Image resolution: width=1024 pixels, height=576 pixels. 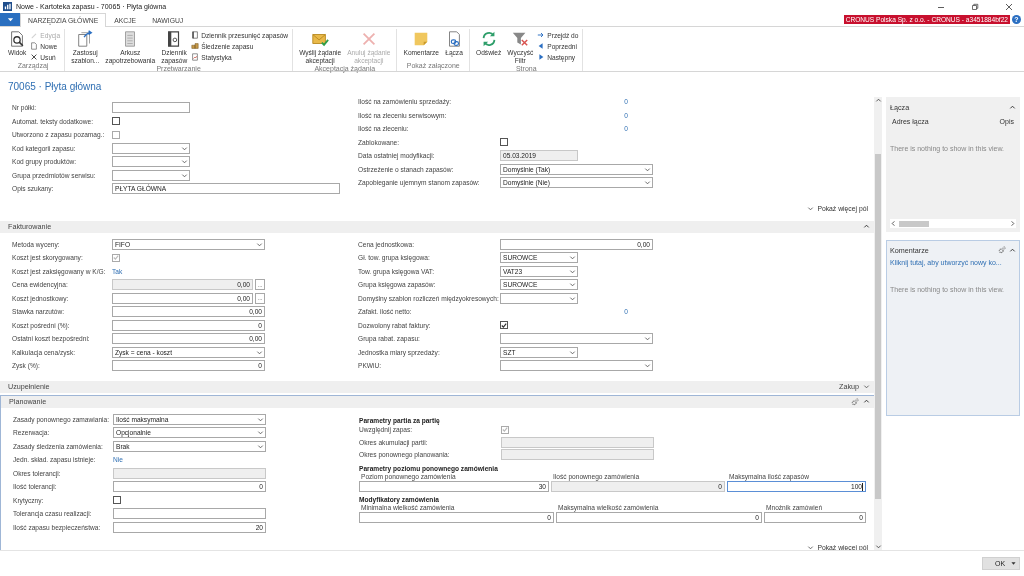 What do you see at coordinates (520, 39) in the screenshot?
I see `filter-clear-icon` at bounding box center [520, 39].